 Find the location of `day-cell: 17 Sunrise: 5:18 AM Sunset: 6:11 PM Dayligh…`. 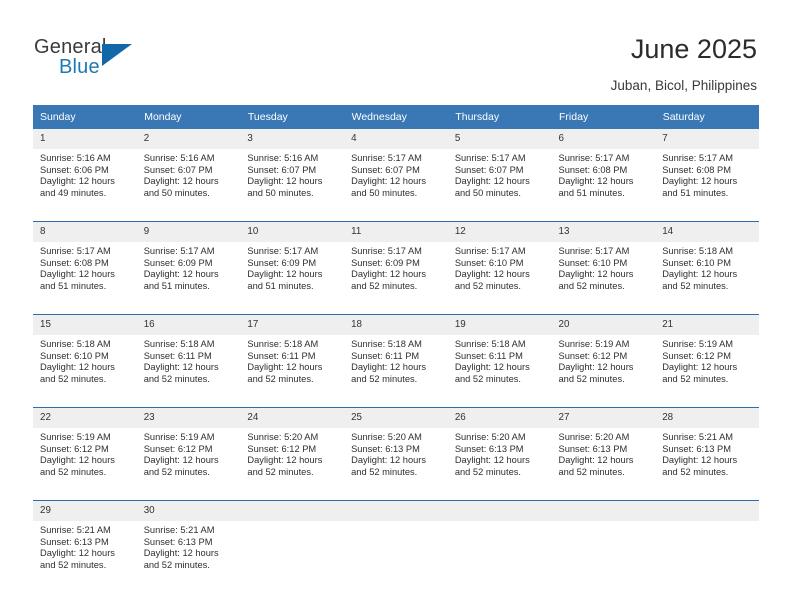

day-cell: 17 Sunrise: 5:18 AM Sunset: 6:11 PM Dayligh… is located at coordinates (292, 356).